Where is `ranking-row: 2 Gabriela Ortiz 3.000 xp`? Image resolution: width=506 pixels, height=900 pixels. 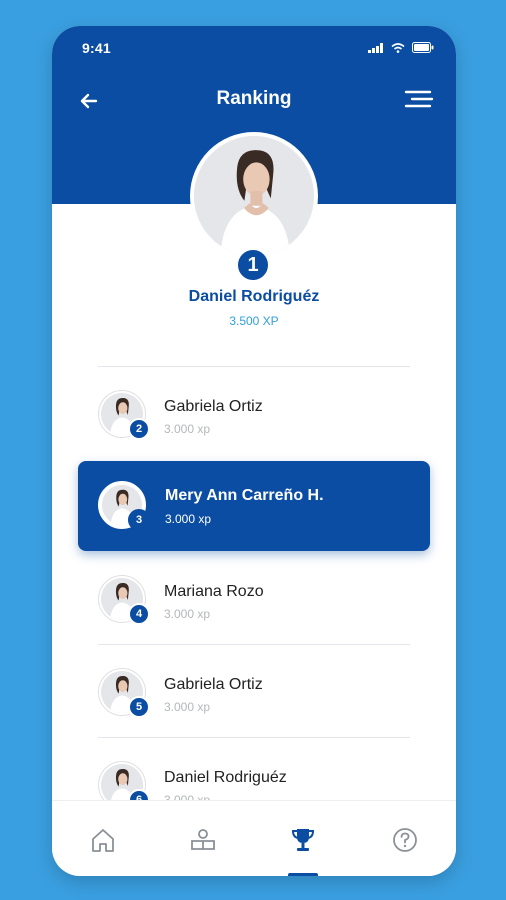 ranking-row: 2 Gabriela Ortiz 3.000 xp is located at coordinates (254, 420).